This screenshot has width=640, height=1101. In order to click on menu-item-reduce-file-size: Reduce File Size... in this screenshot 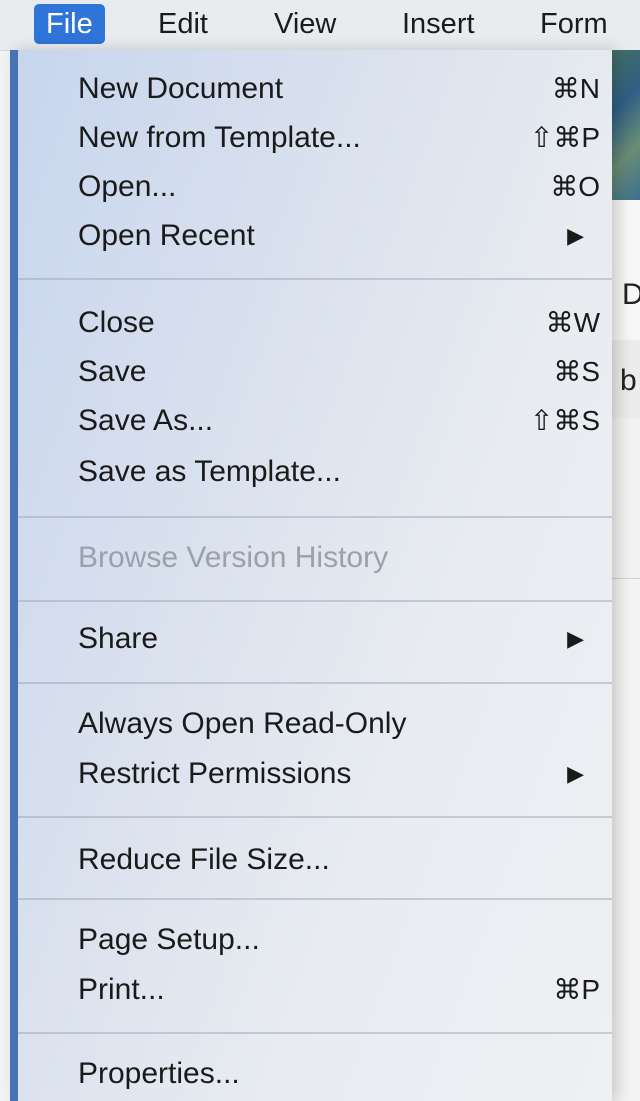, I will do `click(315, 860)`.